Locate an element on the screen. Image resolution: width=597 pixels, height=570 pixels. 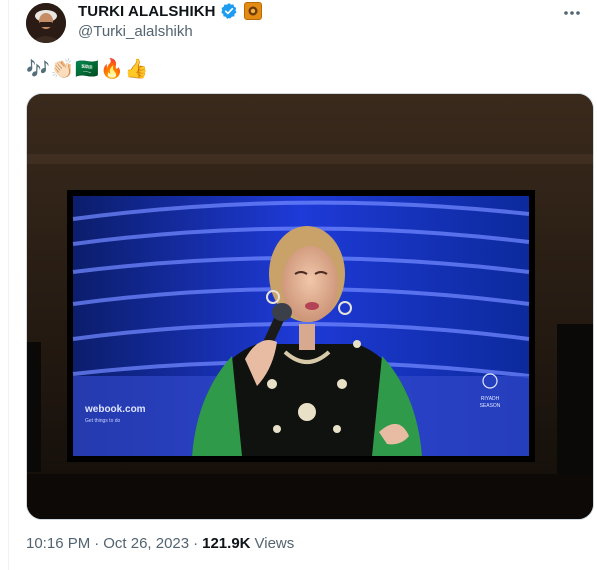
screen-logo-webook-sub: Get things to do is located at coordinates (103, 421).